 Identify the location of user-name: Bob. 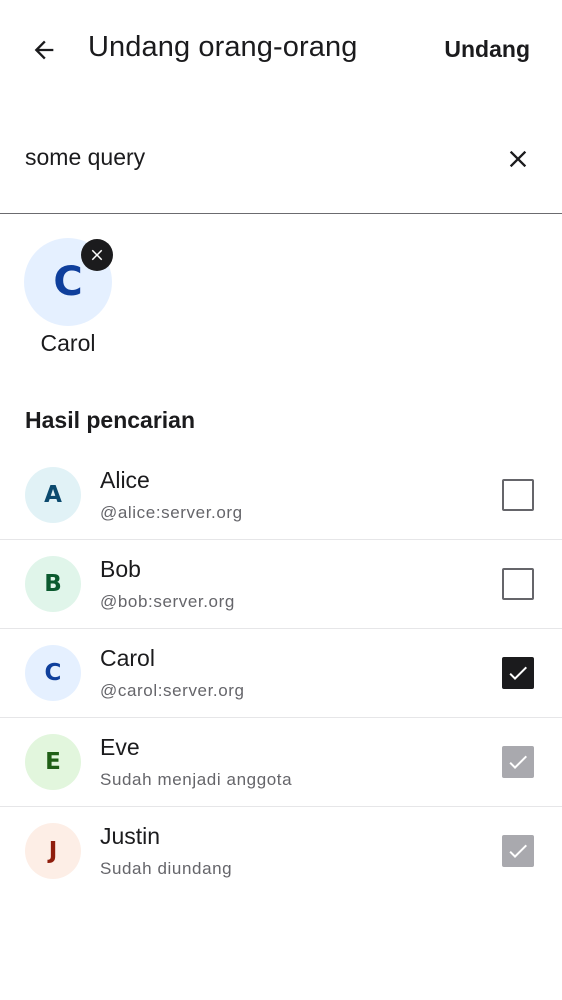
(120, 569).